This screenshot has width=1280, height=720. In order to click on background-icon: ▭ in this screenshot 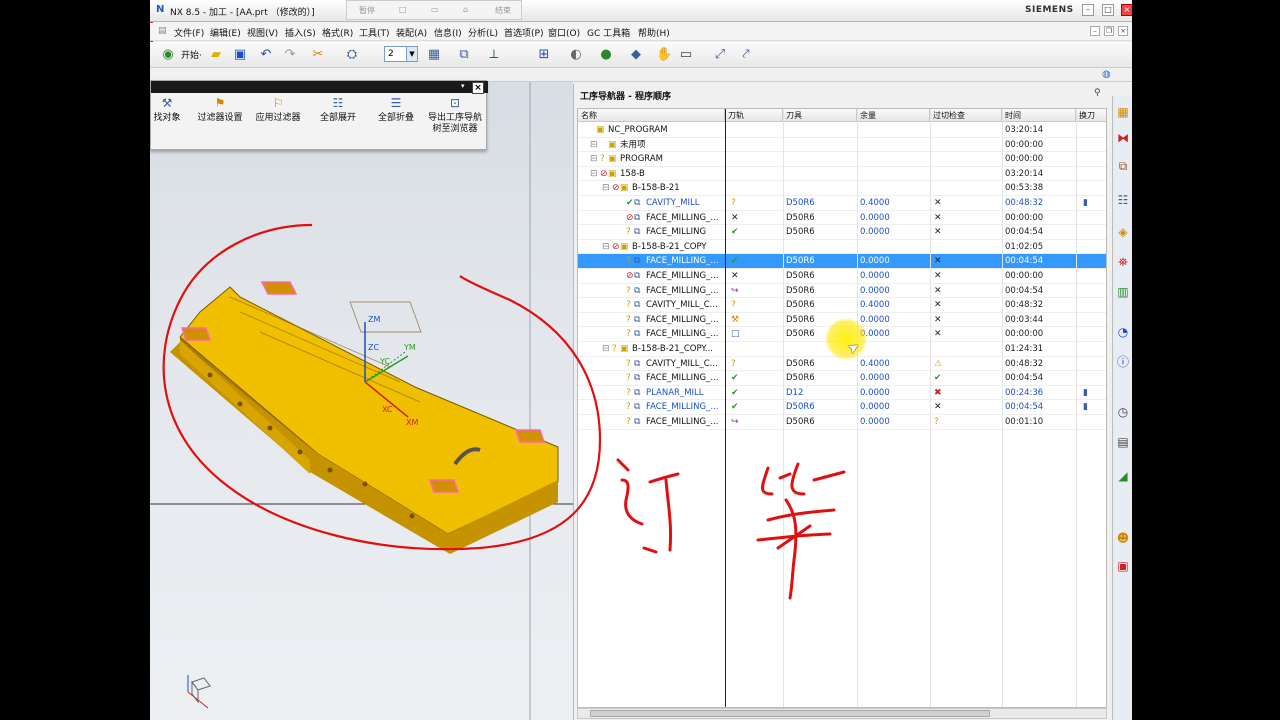, I will do `click(686, 55)`.